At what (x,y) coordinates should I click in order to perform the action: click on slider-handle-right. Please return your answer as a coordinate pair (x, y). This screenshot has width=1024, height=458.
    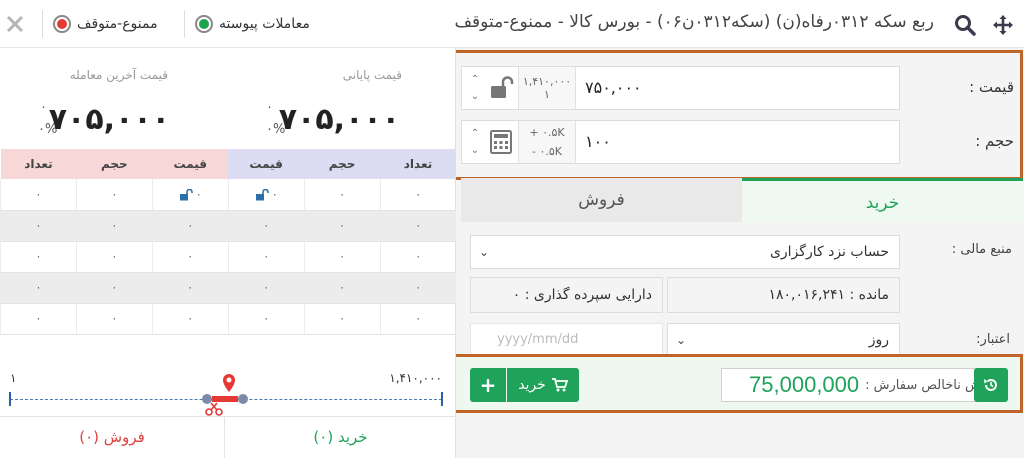
    Looking at the image, I should click on (243, 399).